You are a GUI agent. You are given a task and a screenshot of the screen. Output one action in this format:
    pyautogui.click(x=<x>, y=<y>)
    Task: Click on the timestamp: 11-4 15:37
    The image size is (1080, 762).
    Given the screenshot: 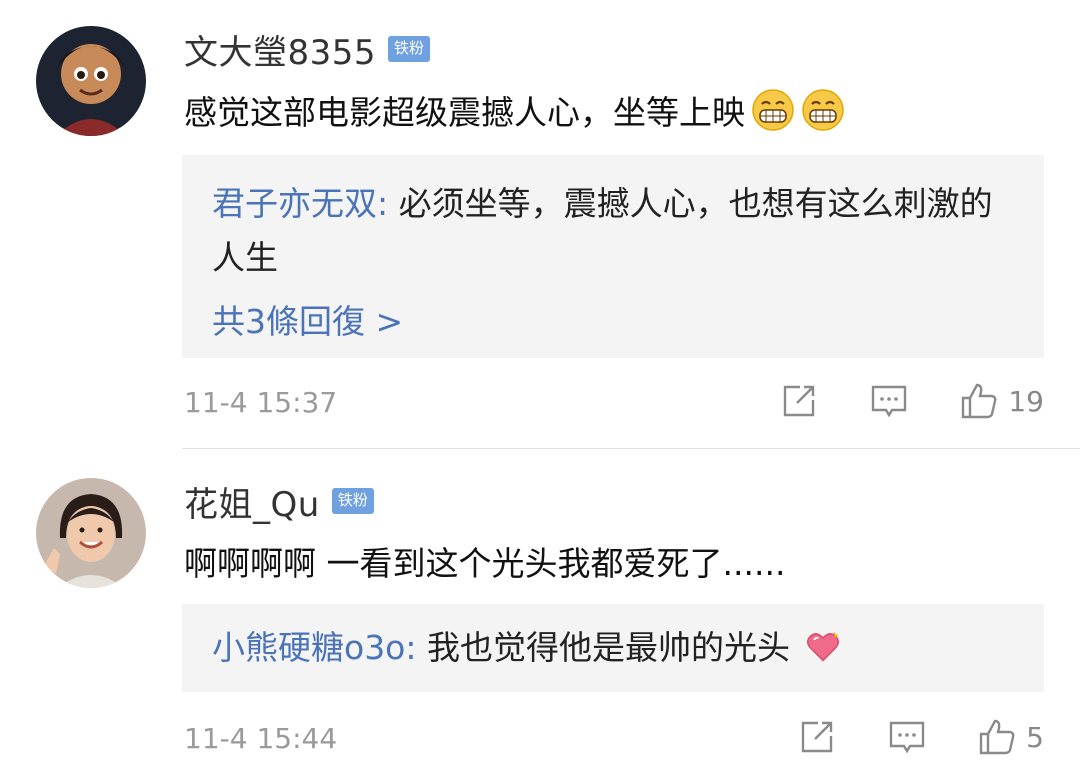 What is the action you would take?
    pyautogui.click(x=261, y=402)
    